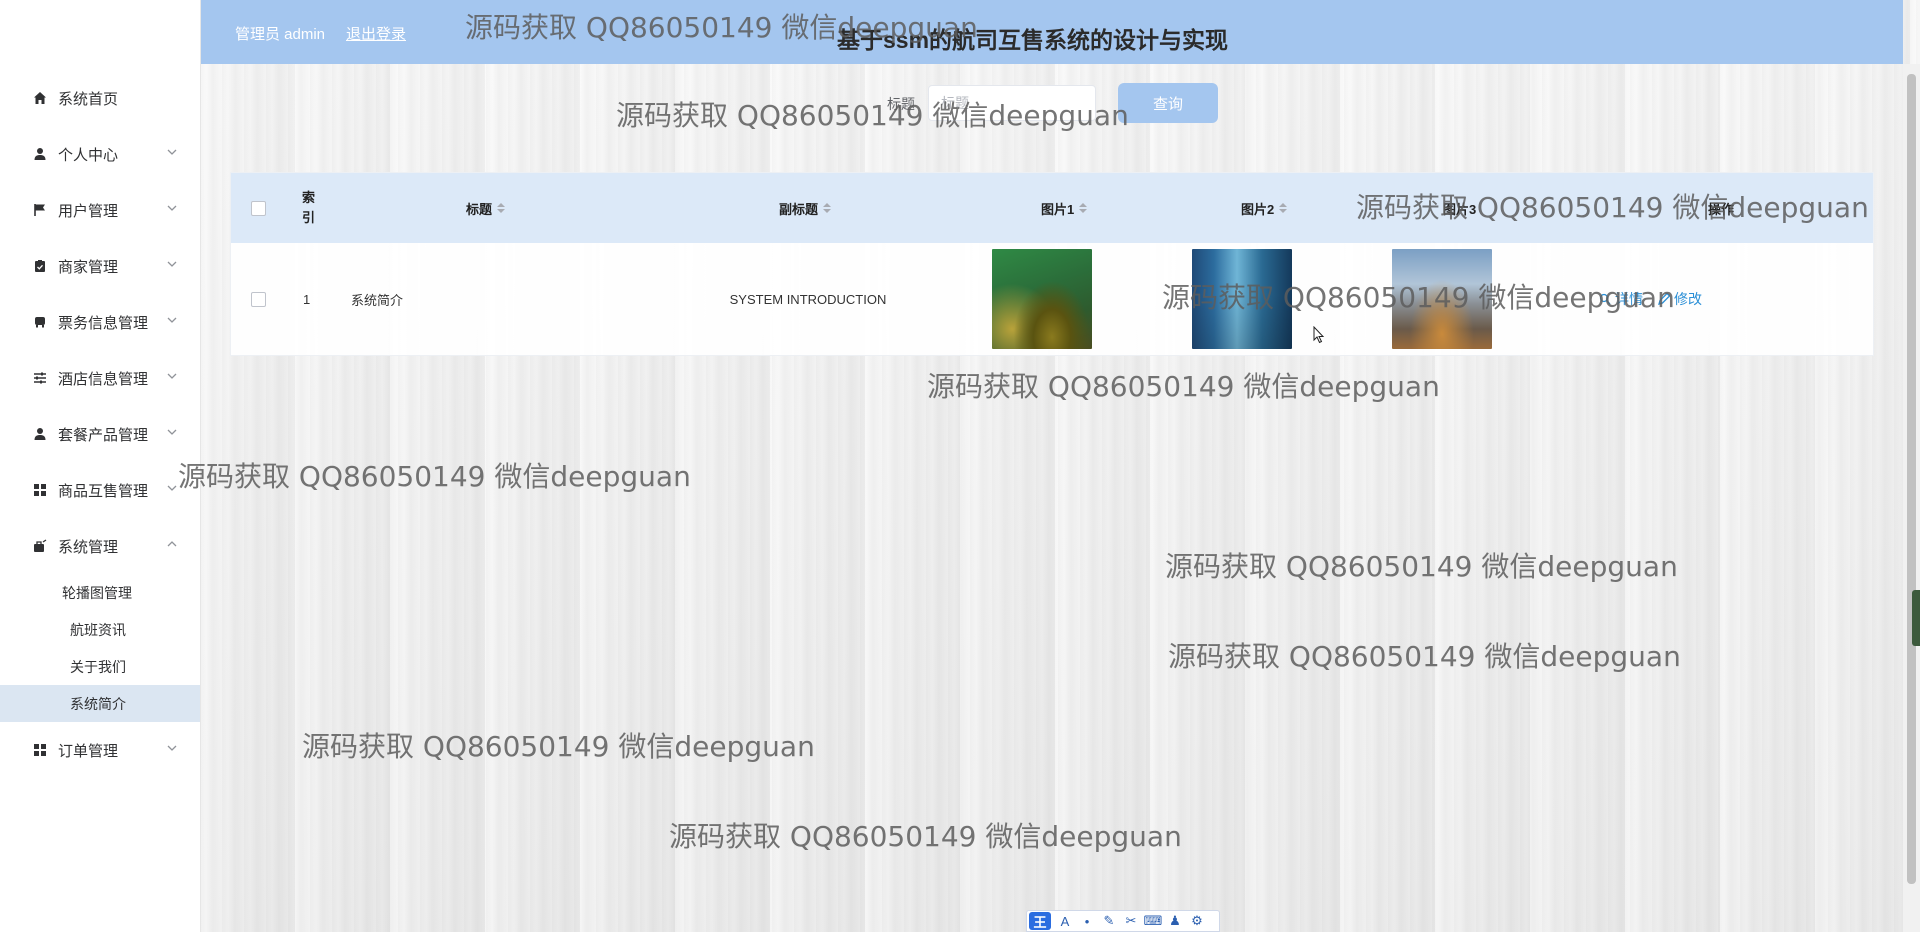  I want to click on submenu-item-flight-news: 航班资讯, so click(100, 629).